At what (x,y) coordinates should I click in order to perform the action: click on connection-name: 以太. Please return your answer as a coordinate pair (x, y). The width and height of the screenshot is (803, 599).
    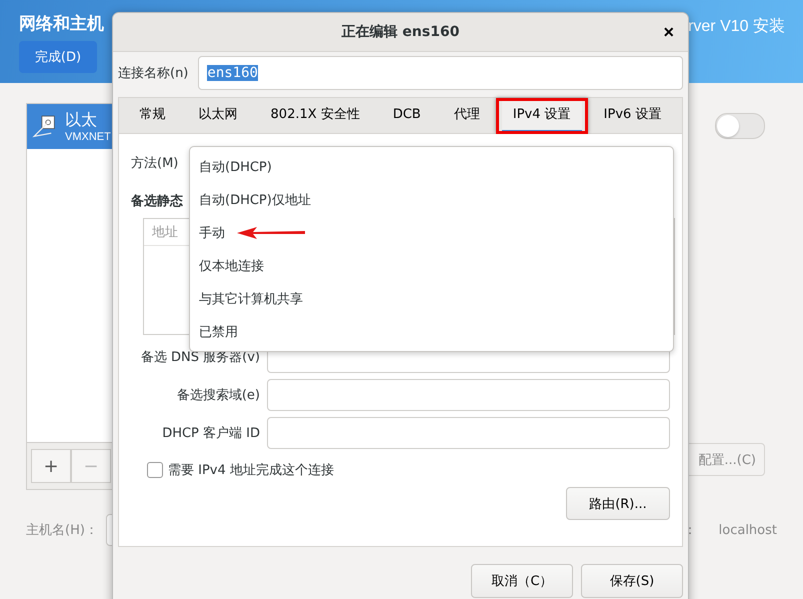
    Looking at the image, I should click on (81, 120).